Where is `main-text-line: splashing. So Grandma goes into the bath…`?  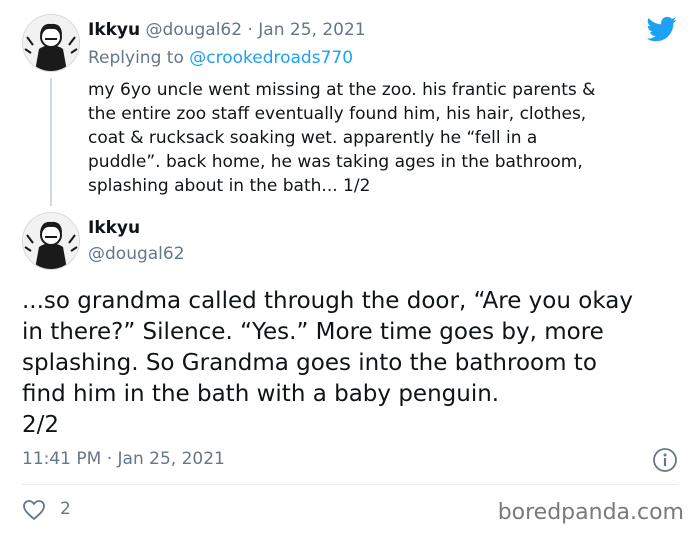
main-text-line: splashing. So Grandma goes into the bath… is located at coordinates (309, 363).